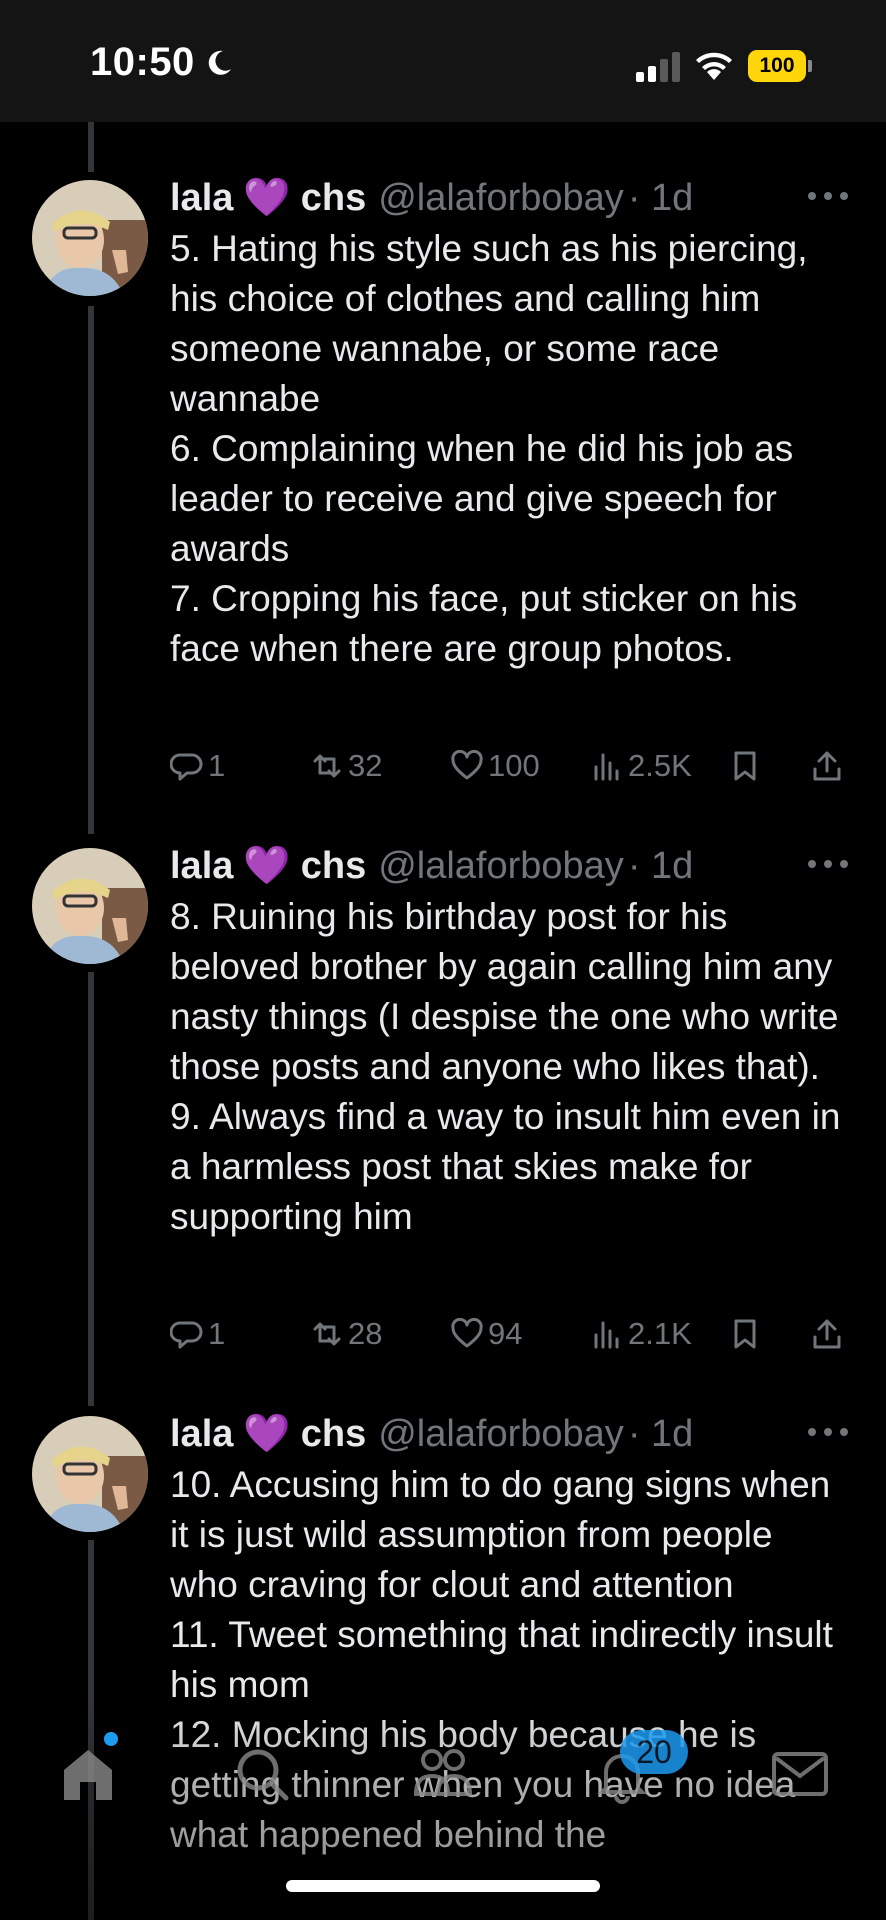 Image resolution: width=886 pixels, height=1920 pixels. Describe the element at coordinates (443, 1886) in the screenshot. I see `home-indicator` at that location.